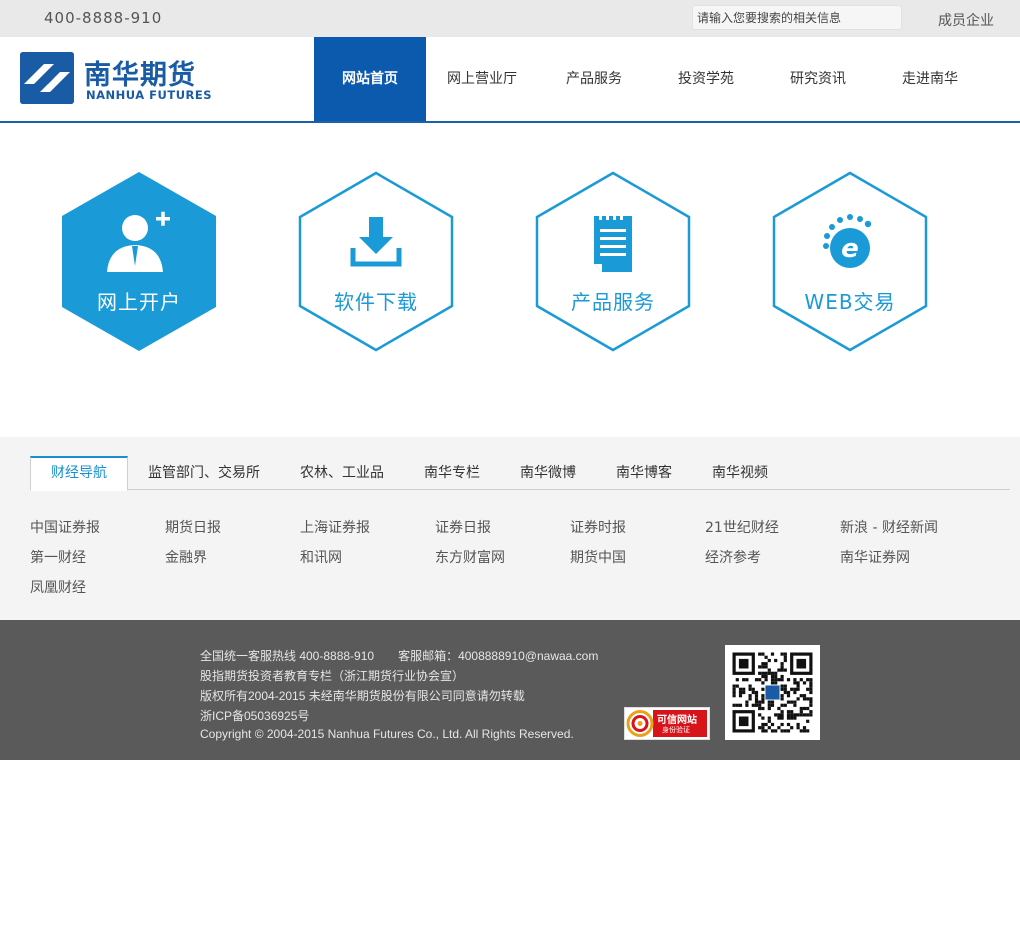 The height and width of the screenshot is (927, 1020). What do you see at coordinates (772, 692) in the screenshot?
I see `qr-code` at bounding box center [772, 692].